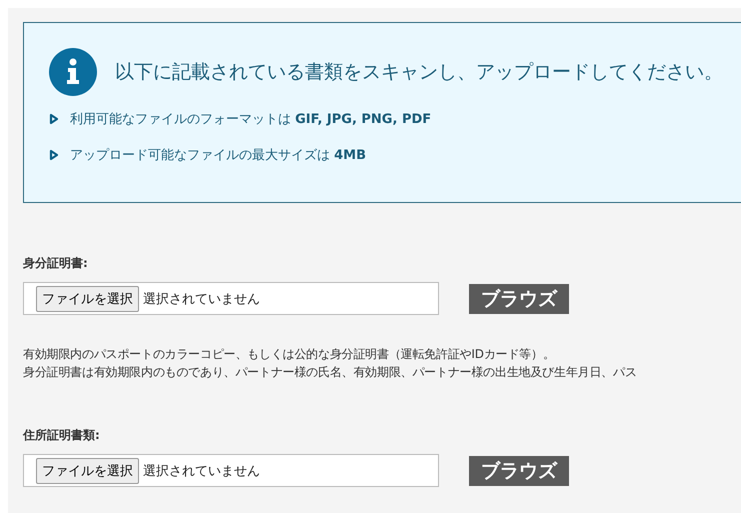 Image resolution: width=741 pixels, height=513 pixels. Describe the element at coordinates (56, 263) in the screenshot. I see `field-label: 身分証明書:` at that location.